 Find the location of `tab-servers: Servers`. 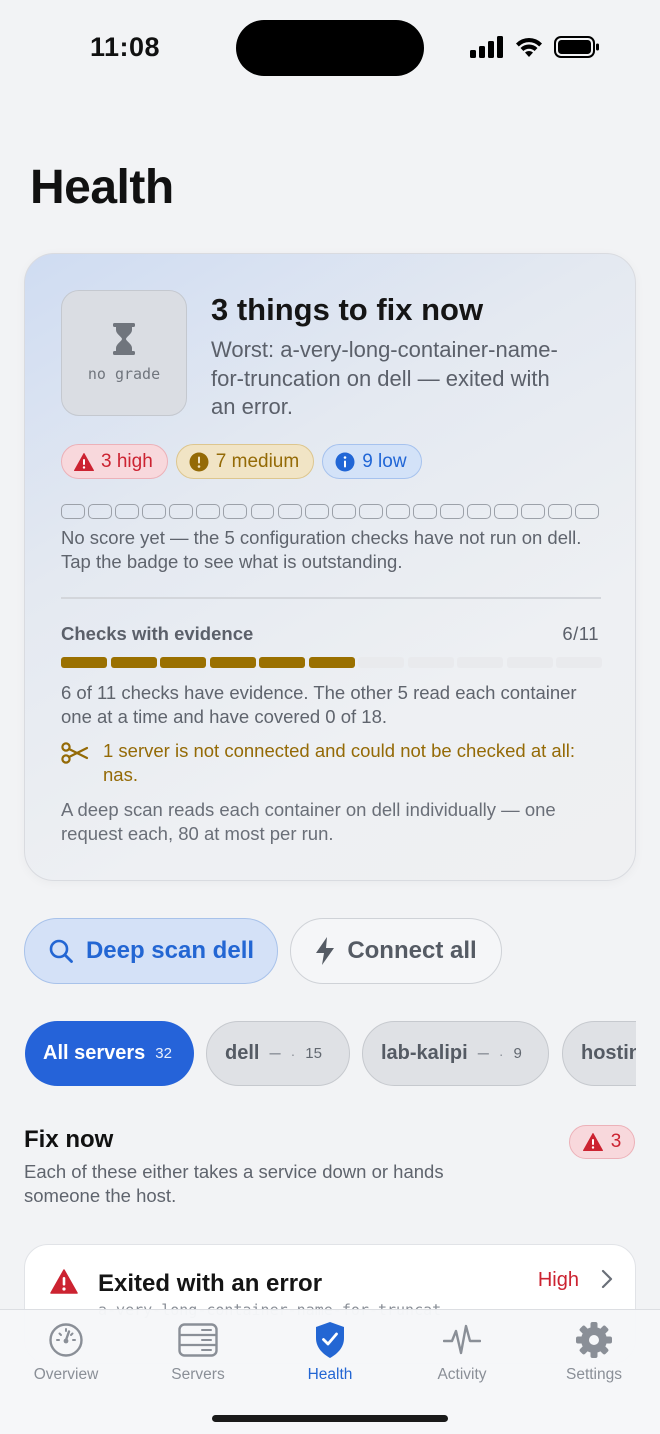

tab-servers: Servers is located at coordinates (198, 1352).